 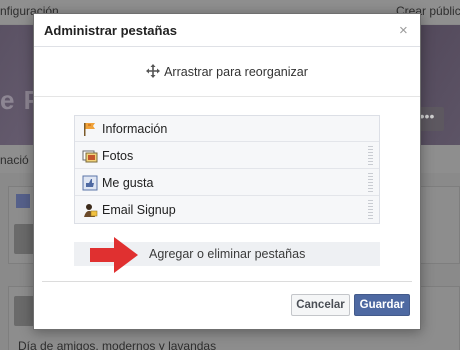 What do you see at coordinates (117, 344) in the screenshot?
I see `post-text: Día de amigos, modernos y lavandas` at bounding box center [117, 344].